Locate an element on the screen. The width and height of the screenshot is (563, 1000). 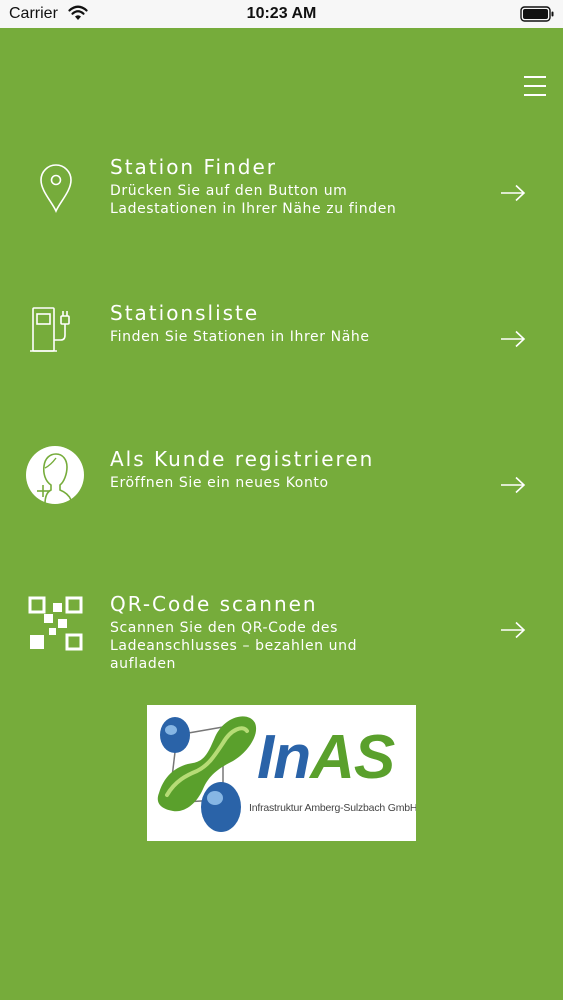
user-add-icon is located at coordinates (55, 475).